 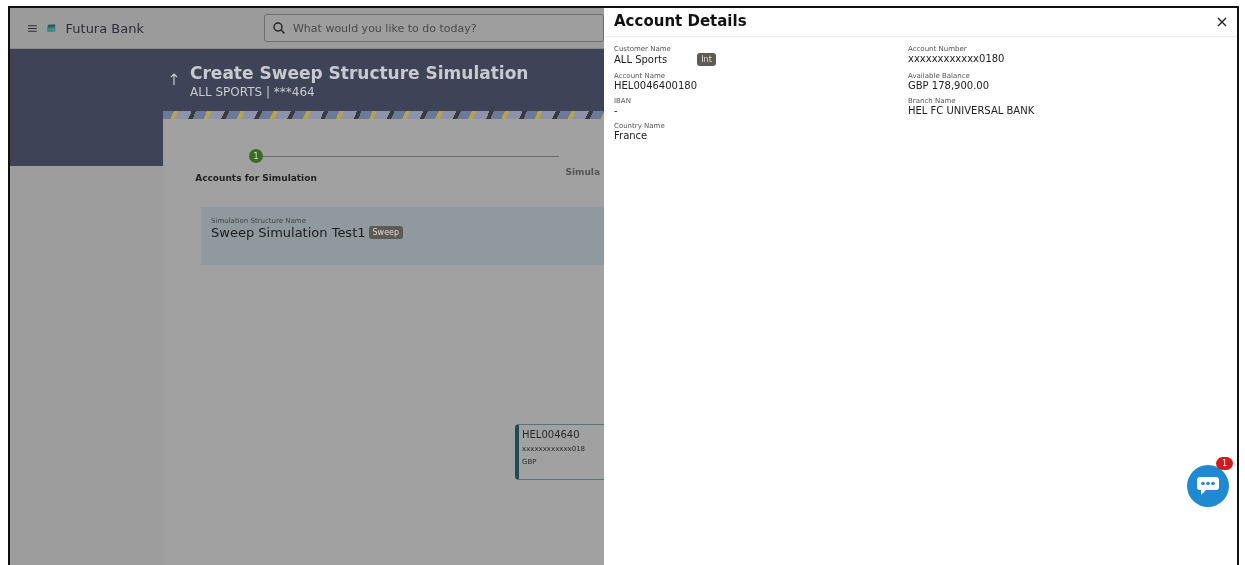 I want to click on step-label: Simula, so click(x=582, y=172).